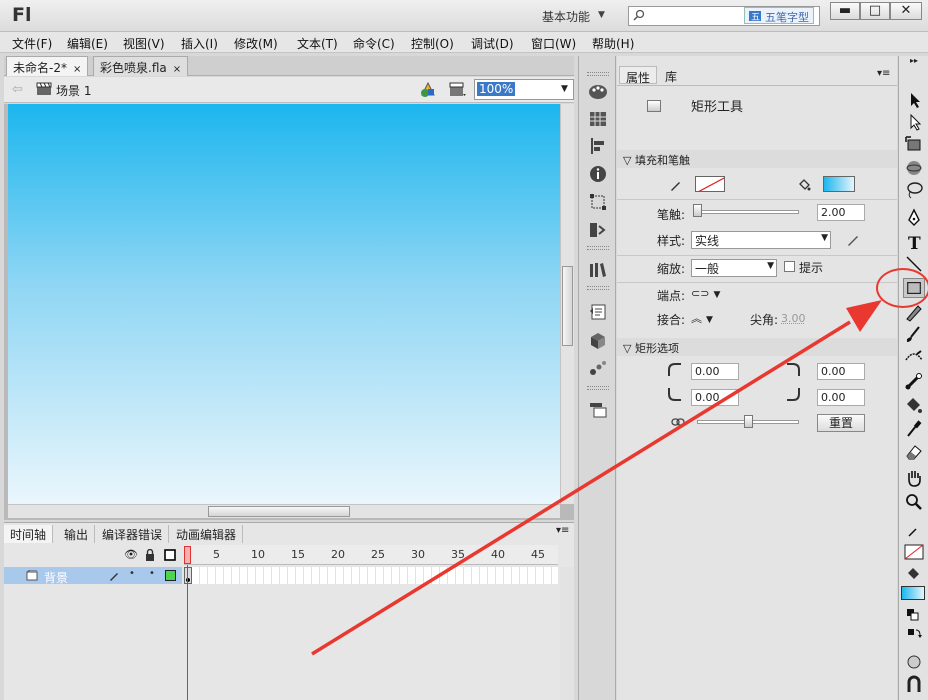 The image size is (928, 700). Describe the element at coordinates (839, 184) in the screenshot. I see `fill-color-swatch` at that location.